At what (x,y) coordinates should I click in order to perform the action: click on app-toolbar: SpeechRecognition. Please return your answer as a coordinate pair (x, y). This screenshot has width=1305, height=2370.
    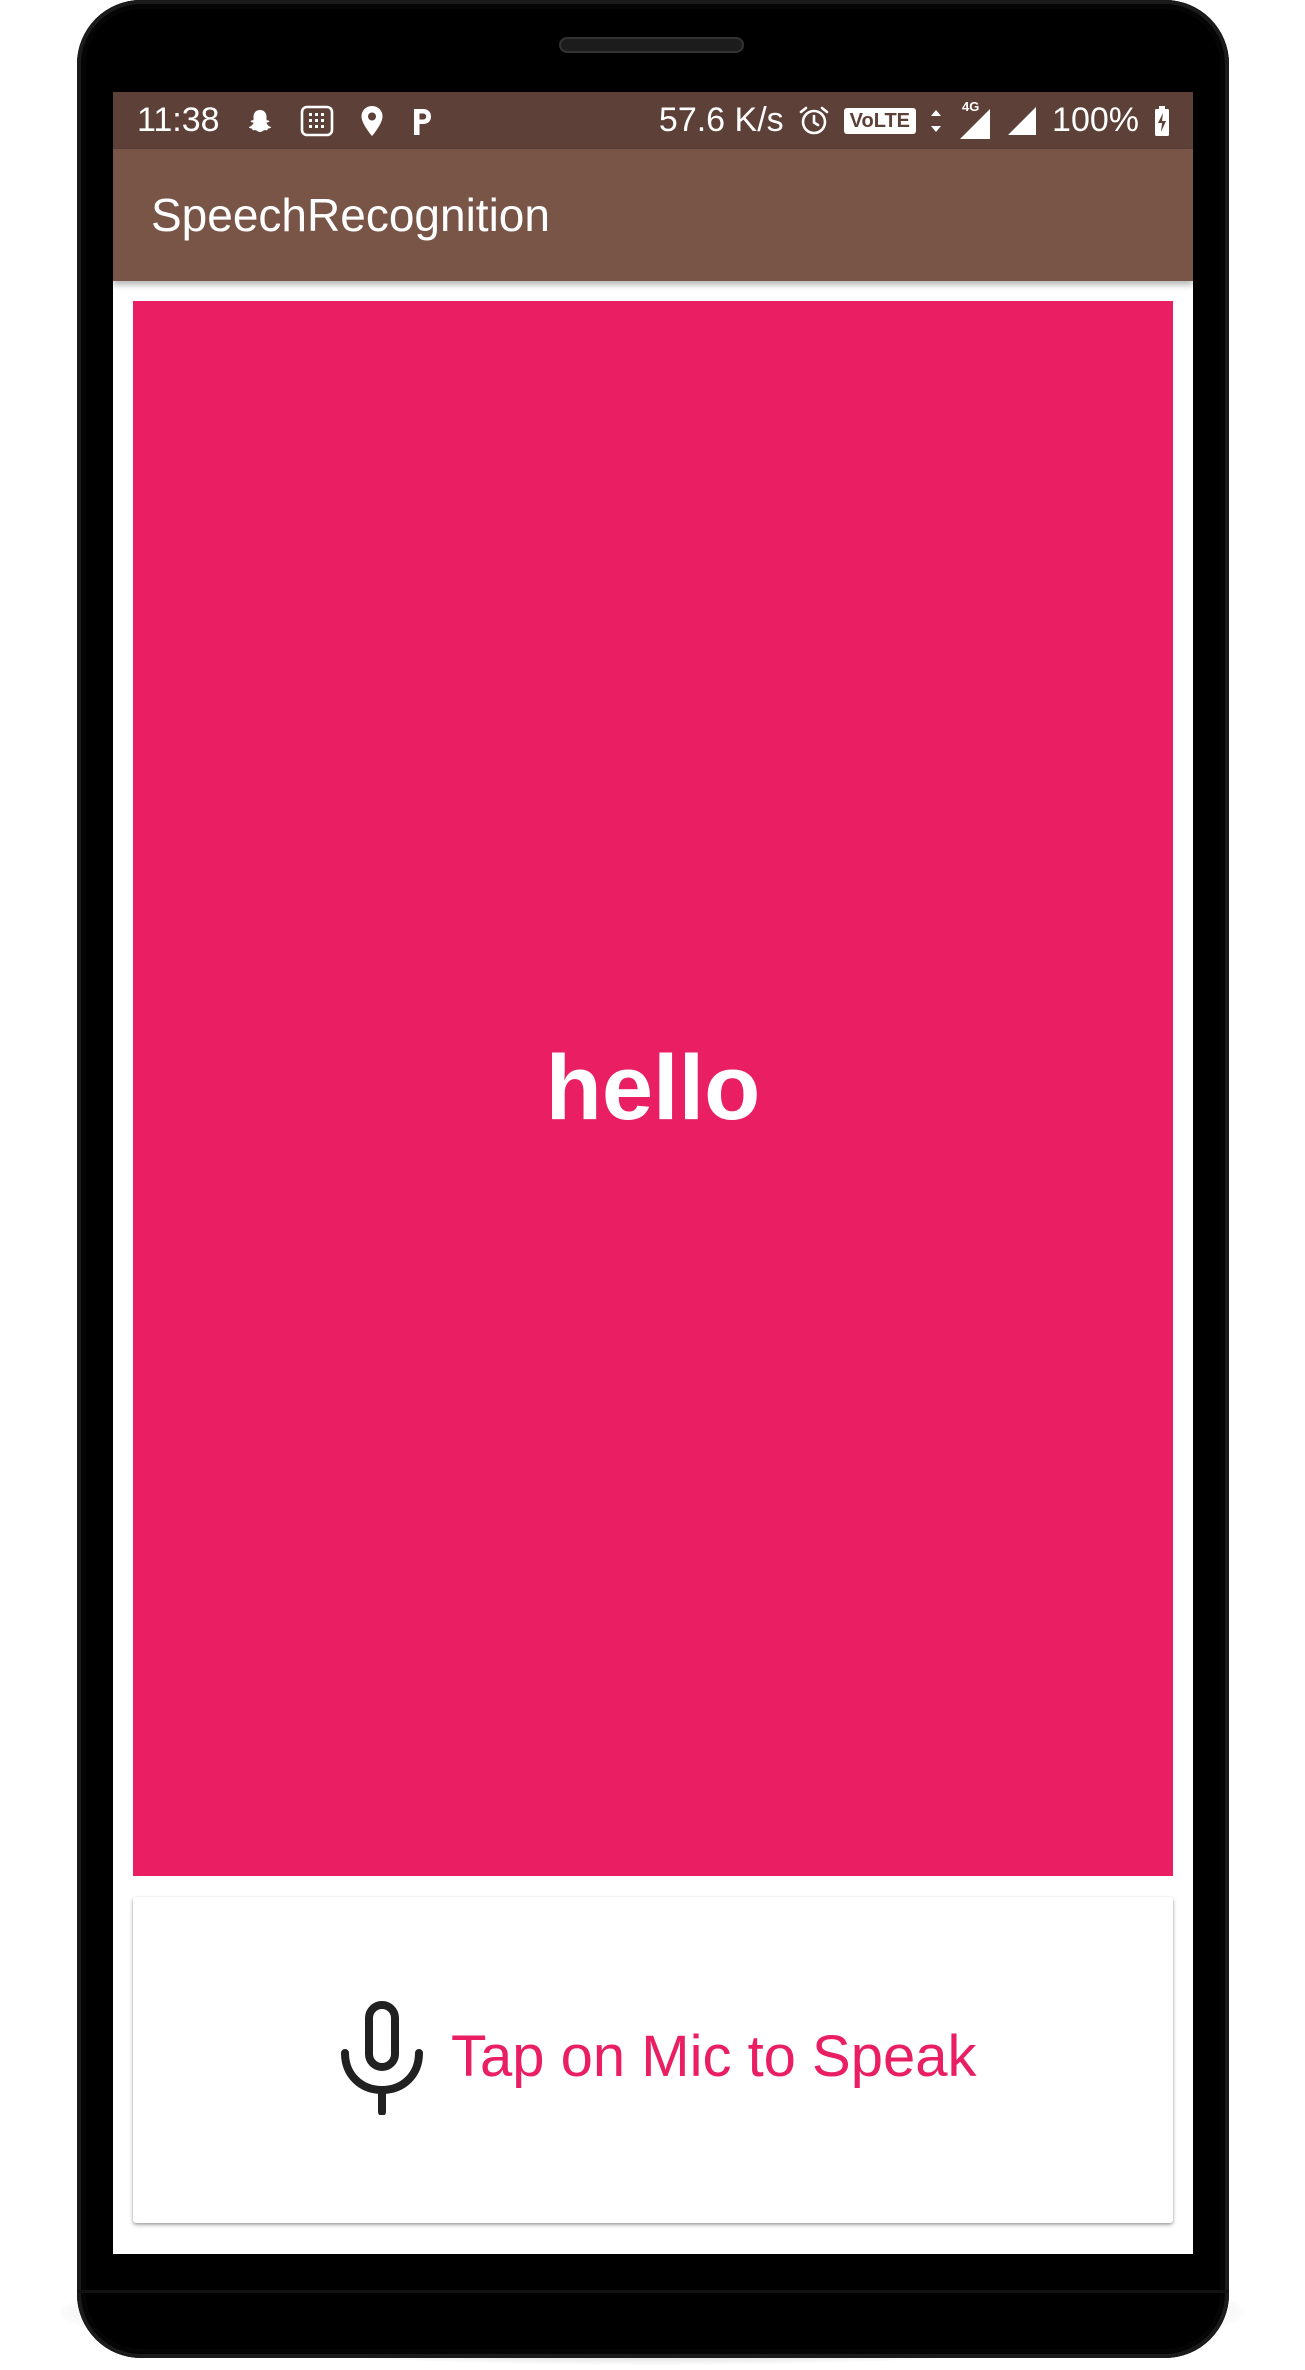
    Looking at the image, I should click on (653, 215).